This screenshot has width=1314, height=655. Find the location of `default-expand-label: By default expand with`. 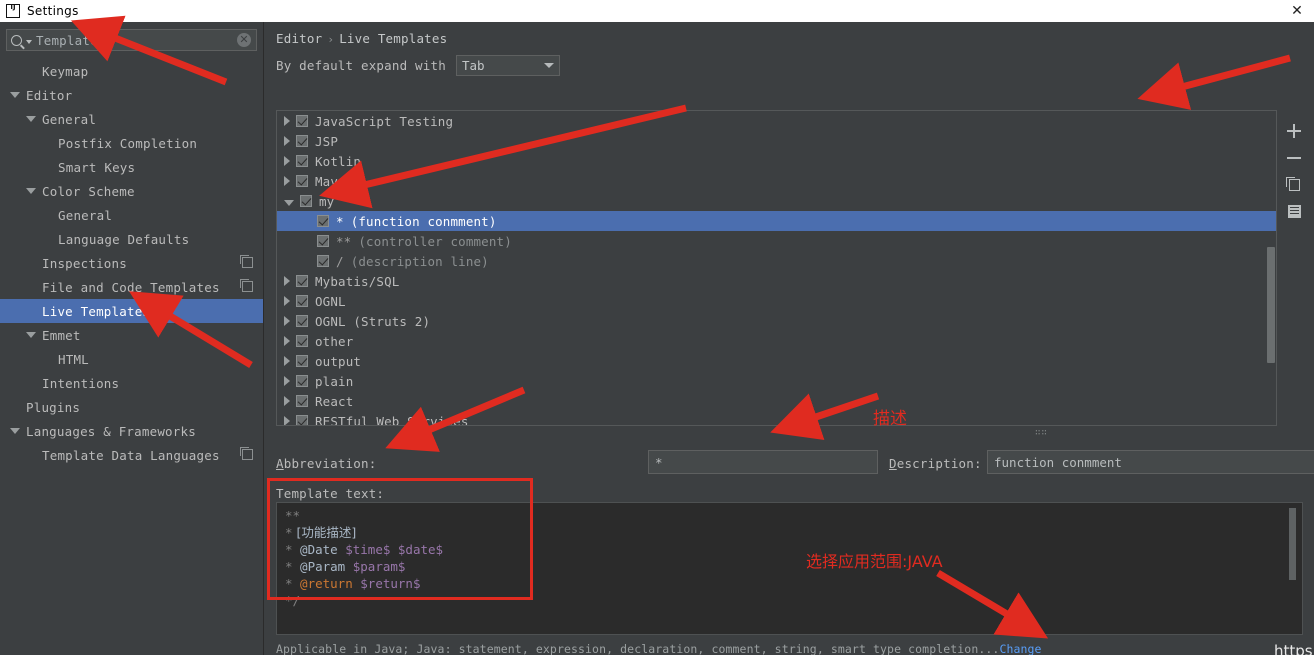

default-expand-label: By default expand with is located at coordinates (361, 65).